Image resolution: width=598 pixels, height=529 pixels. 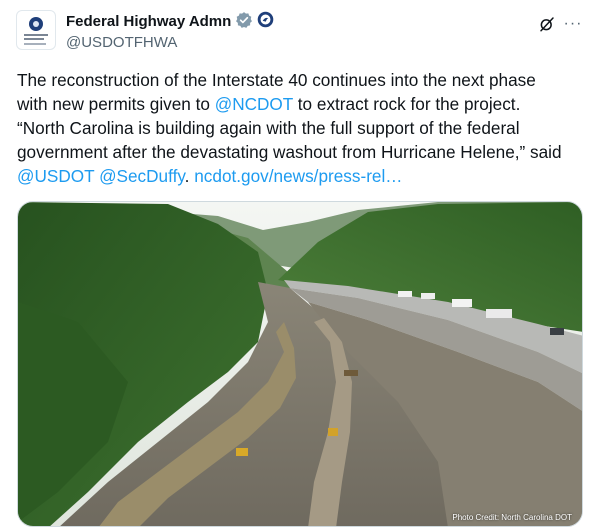 What do you see at coordinates (36, 24) in the screenshot?
I see `dot-seal-logo` at bounding box center [36, 24].